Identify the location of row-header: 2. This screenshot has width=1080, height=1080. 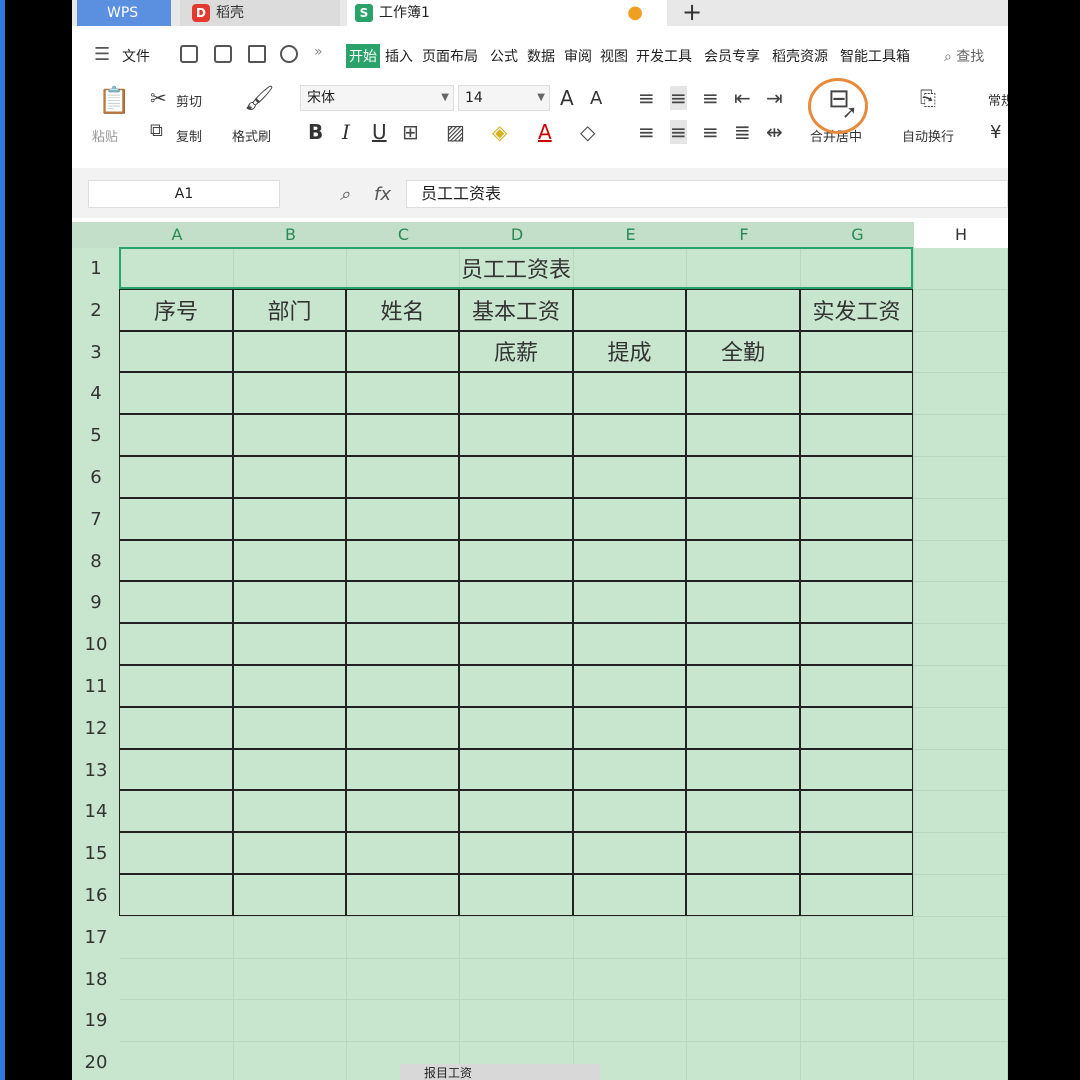
(96, 310).